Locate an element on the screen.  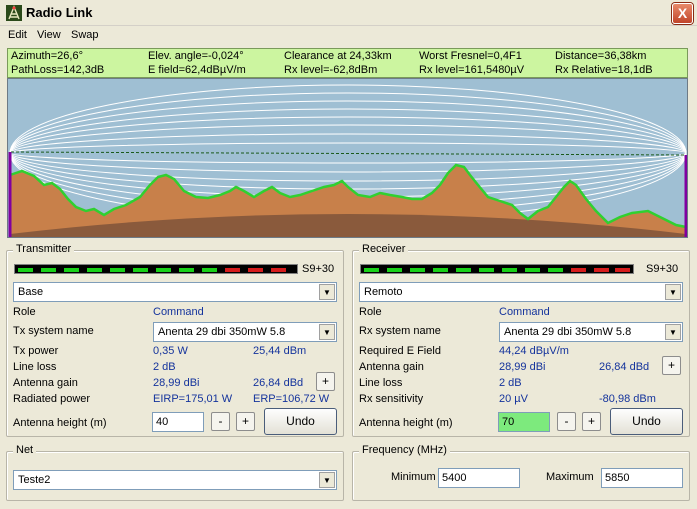
rx-station-select: Remoto ▼ is located at coordinates (521, 292).